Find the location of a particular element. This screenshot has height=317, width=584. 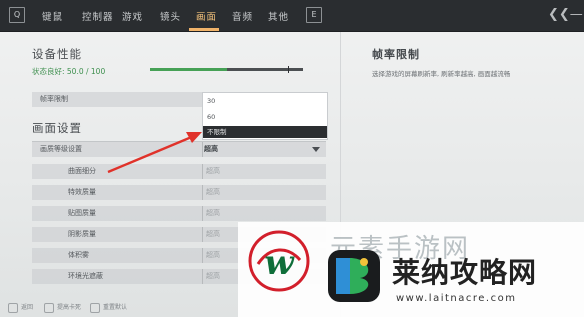

row-label: 曲面细分 is located at coordinates (82, 171).